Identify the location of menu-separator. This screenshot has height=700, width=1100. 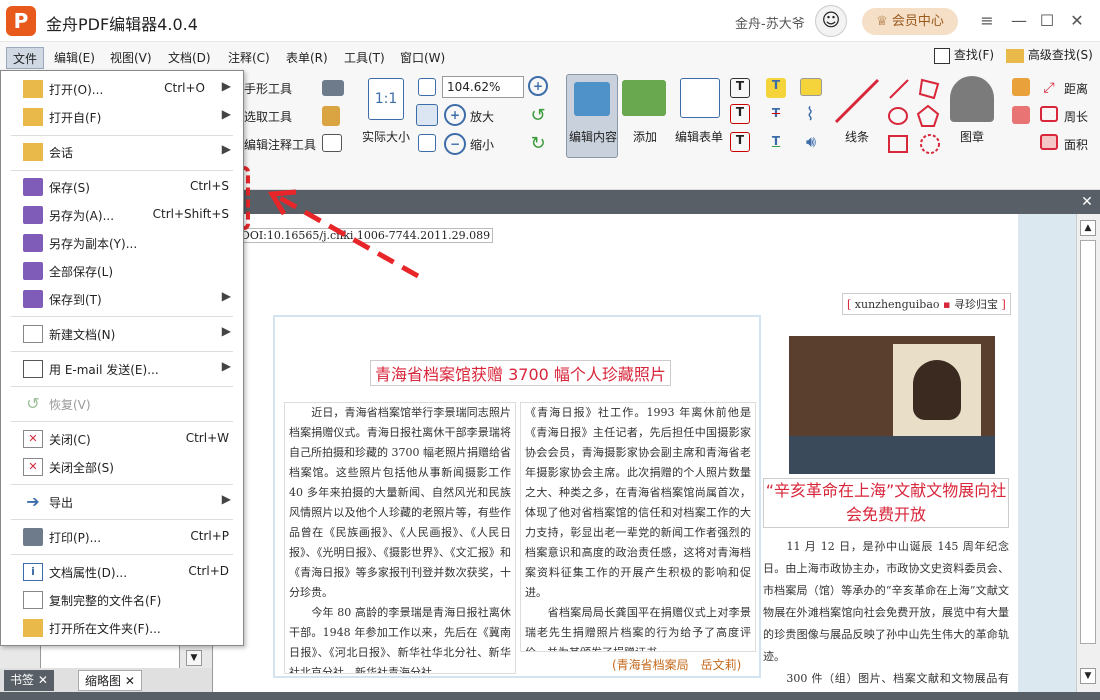
(122, 554).